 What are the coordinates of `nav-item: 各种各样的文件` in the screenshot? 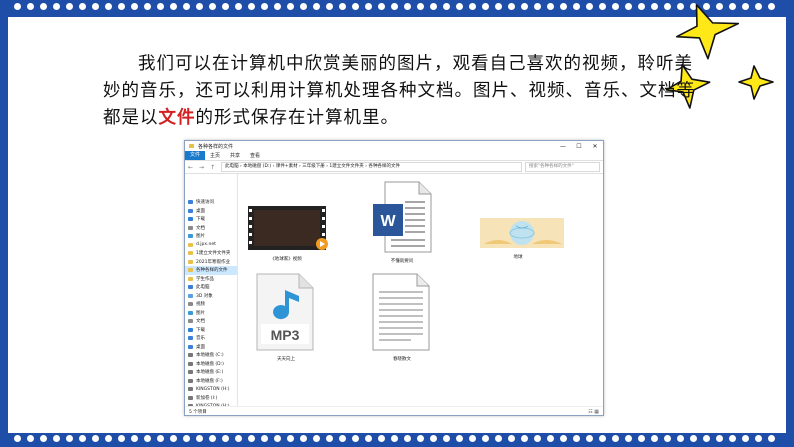 It's located at (211, 270).